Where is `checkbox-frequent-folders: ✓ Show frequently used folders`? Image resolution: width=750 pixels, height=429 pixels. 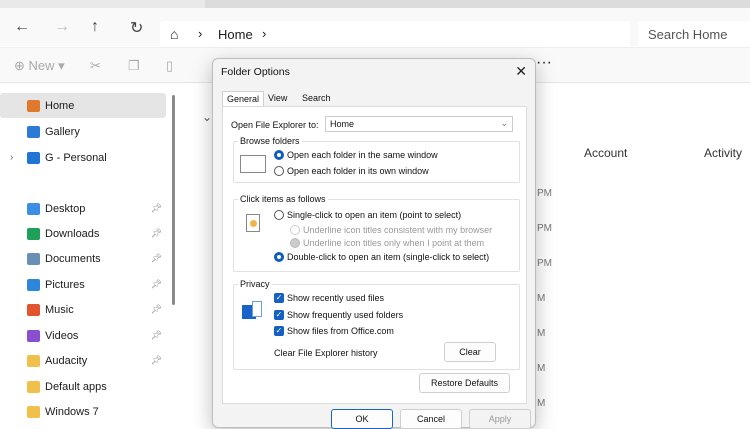 checkbox-frequent-folders: ✓ Show frequently used folders is located at coordinates (338, 315).